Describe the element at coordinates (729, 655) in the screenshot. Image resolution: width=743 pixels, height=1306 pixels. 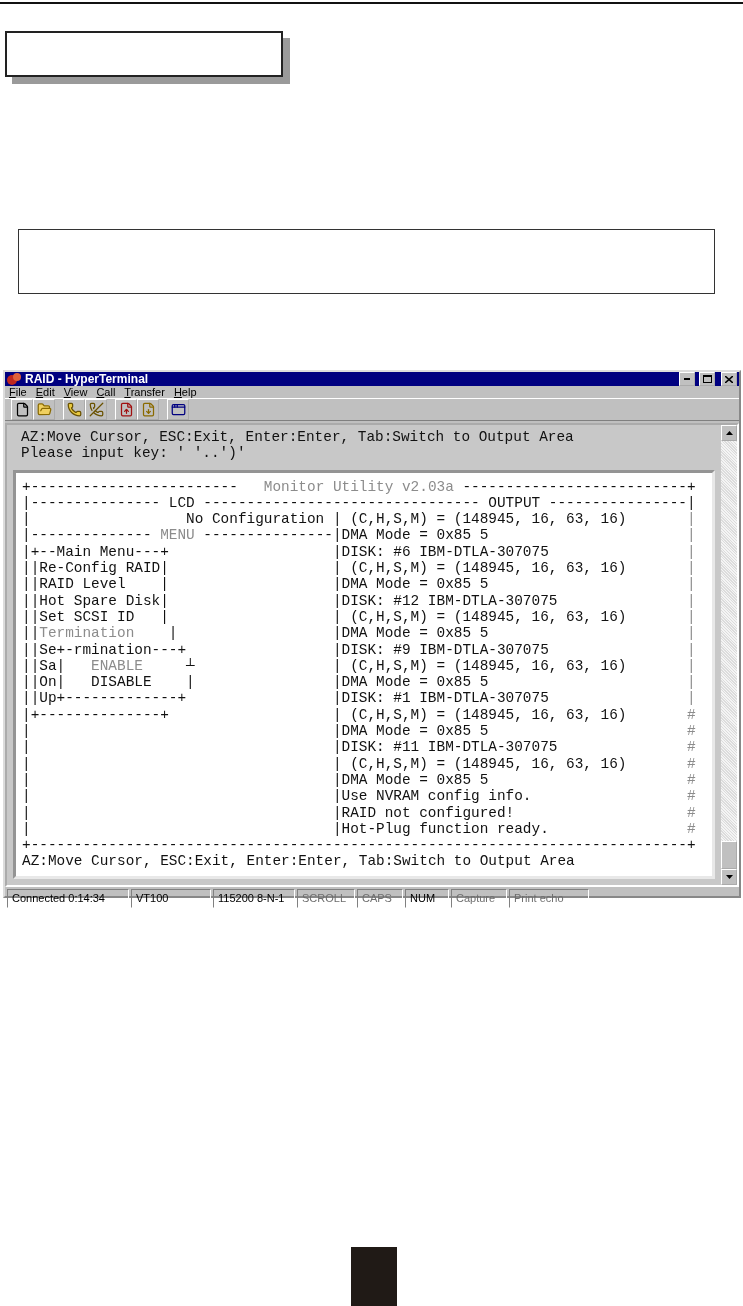
I see `scrollbar` at that location.